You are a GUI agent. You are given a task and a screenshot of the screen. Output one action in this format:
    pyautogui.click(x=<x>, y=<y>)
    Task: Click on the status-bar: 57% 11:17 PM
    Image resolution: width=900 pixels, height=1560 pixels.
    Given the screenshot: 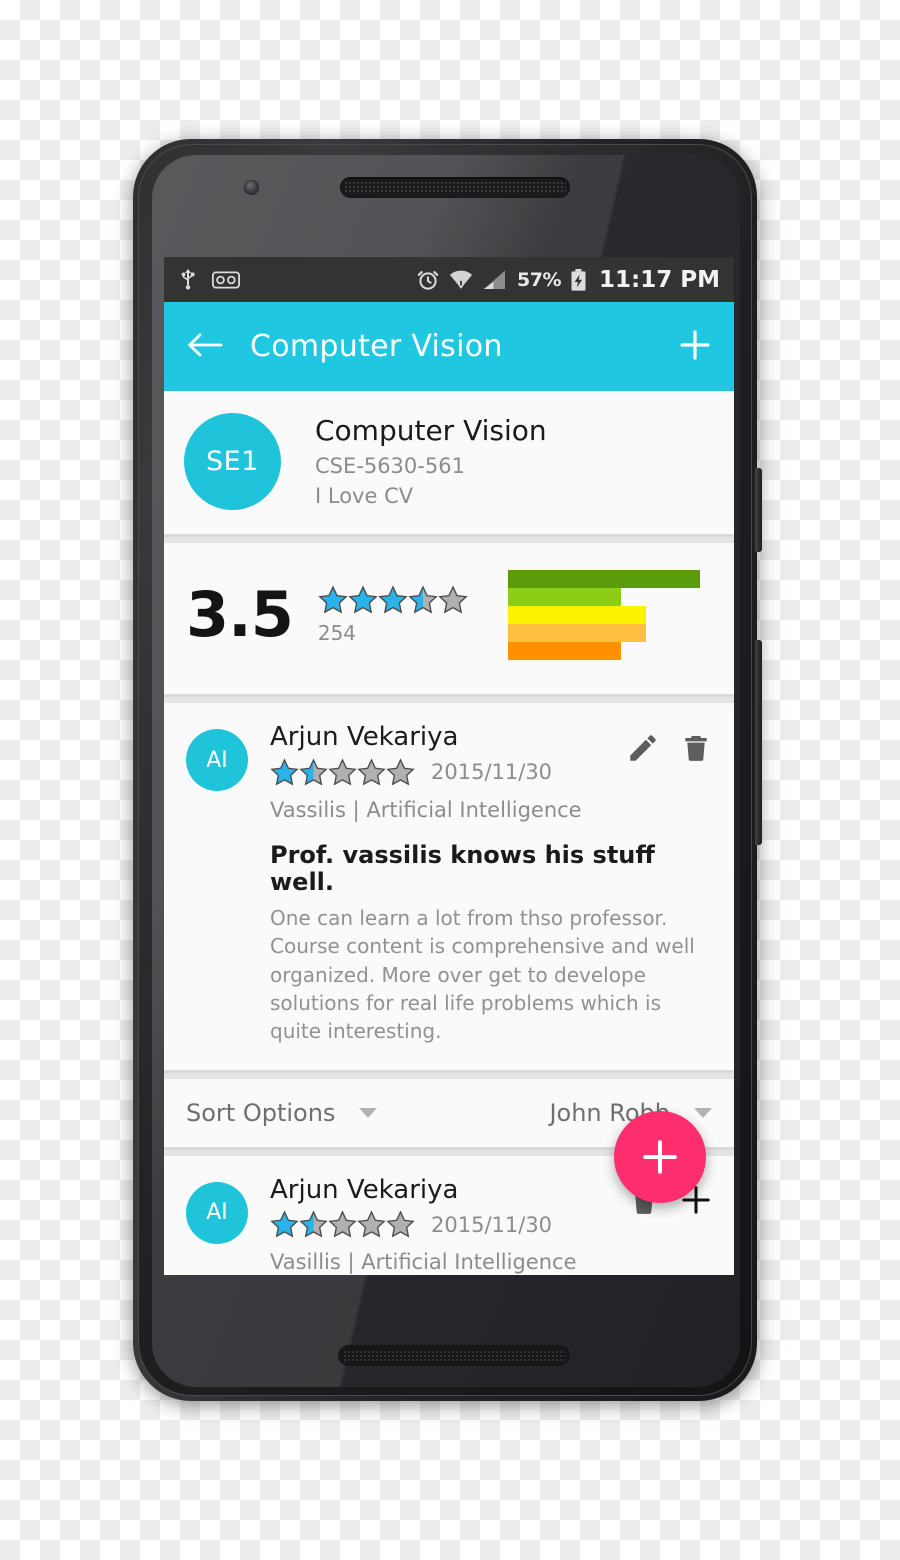 What is the action you would take?
    pyautogui.click(x=449, y=279)
    